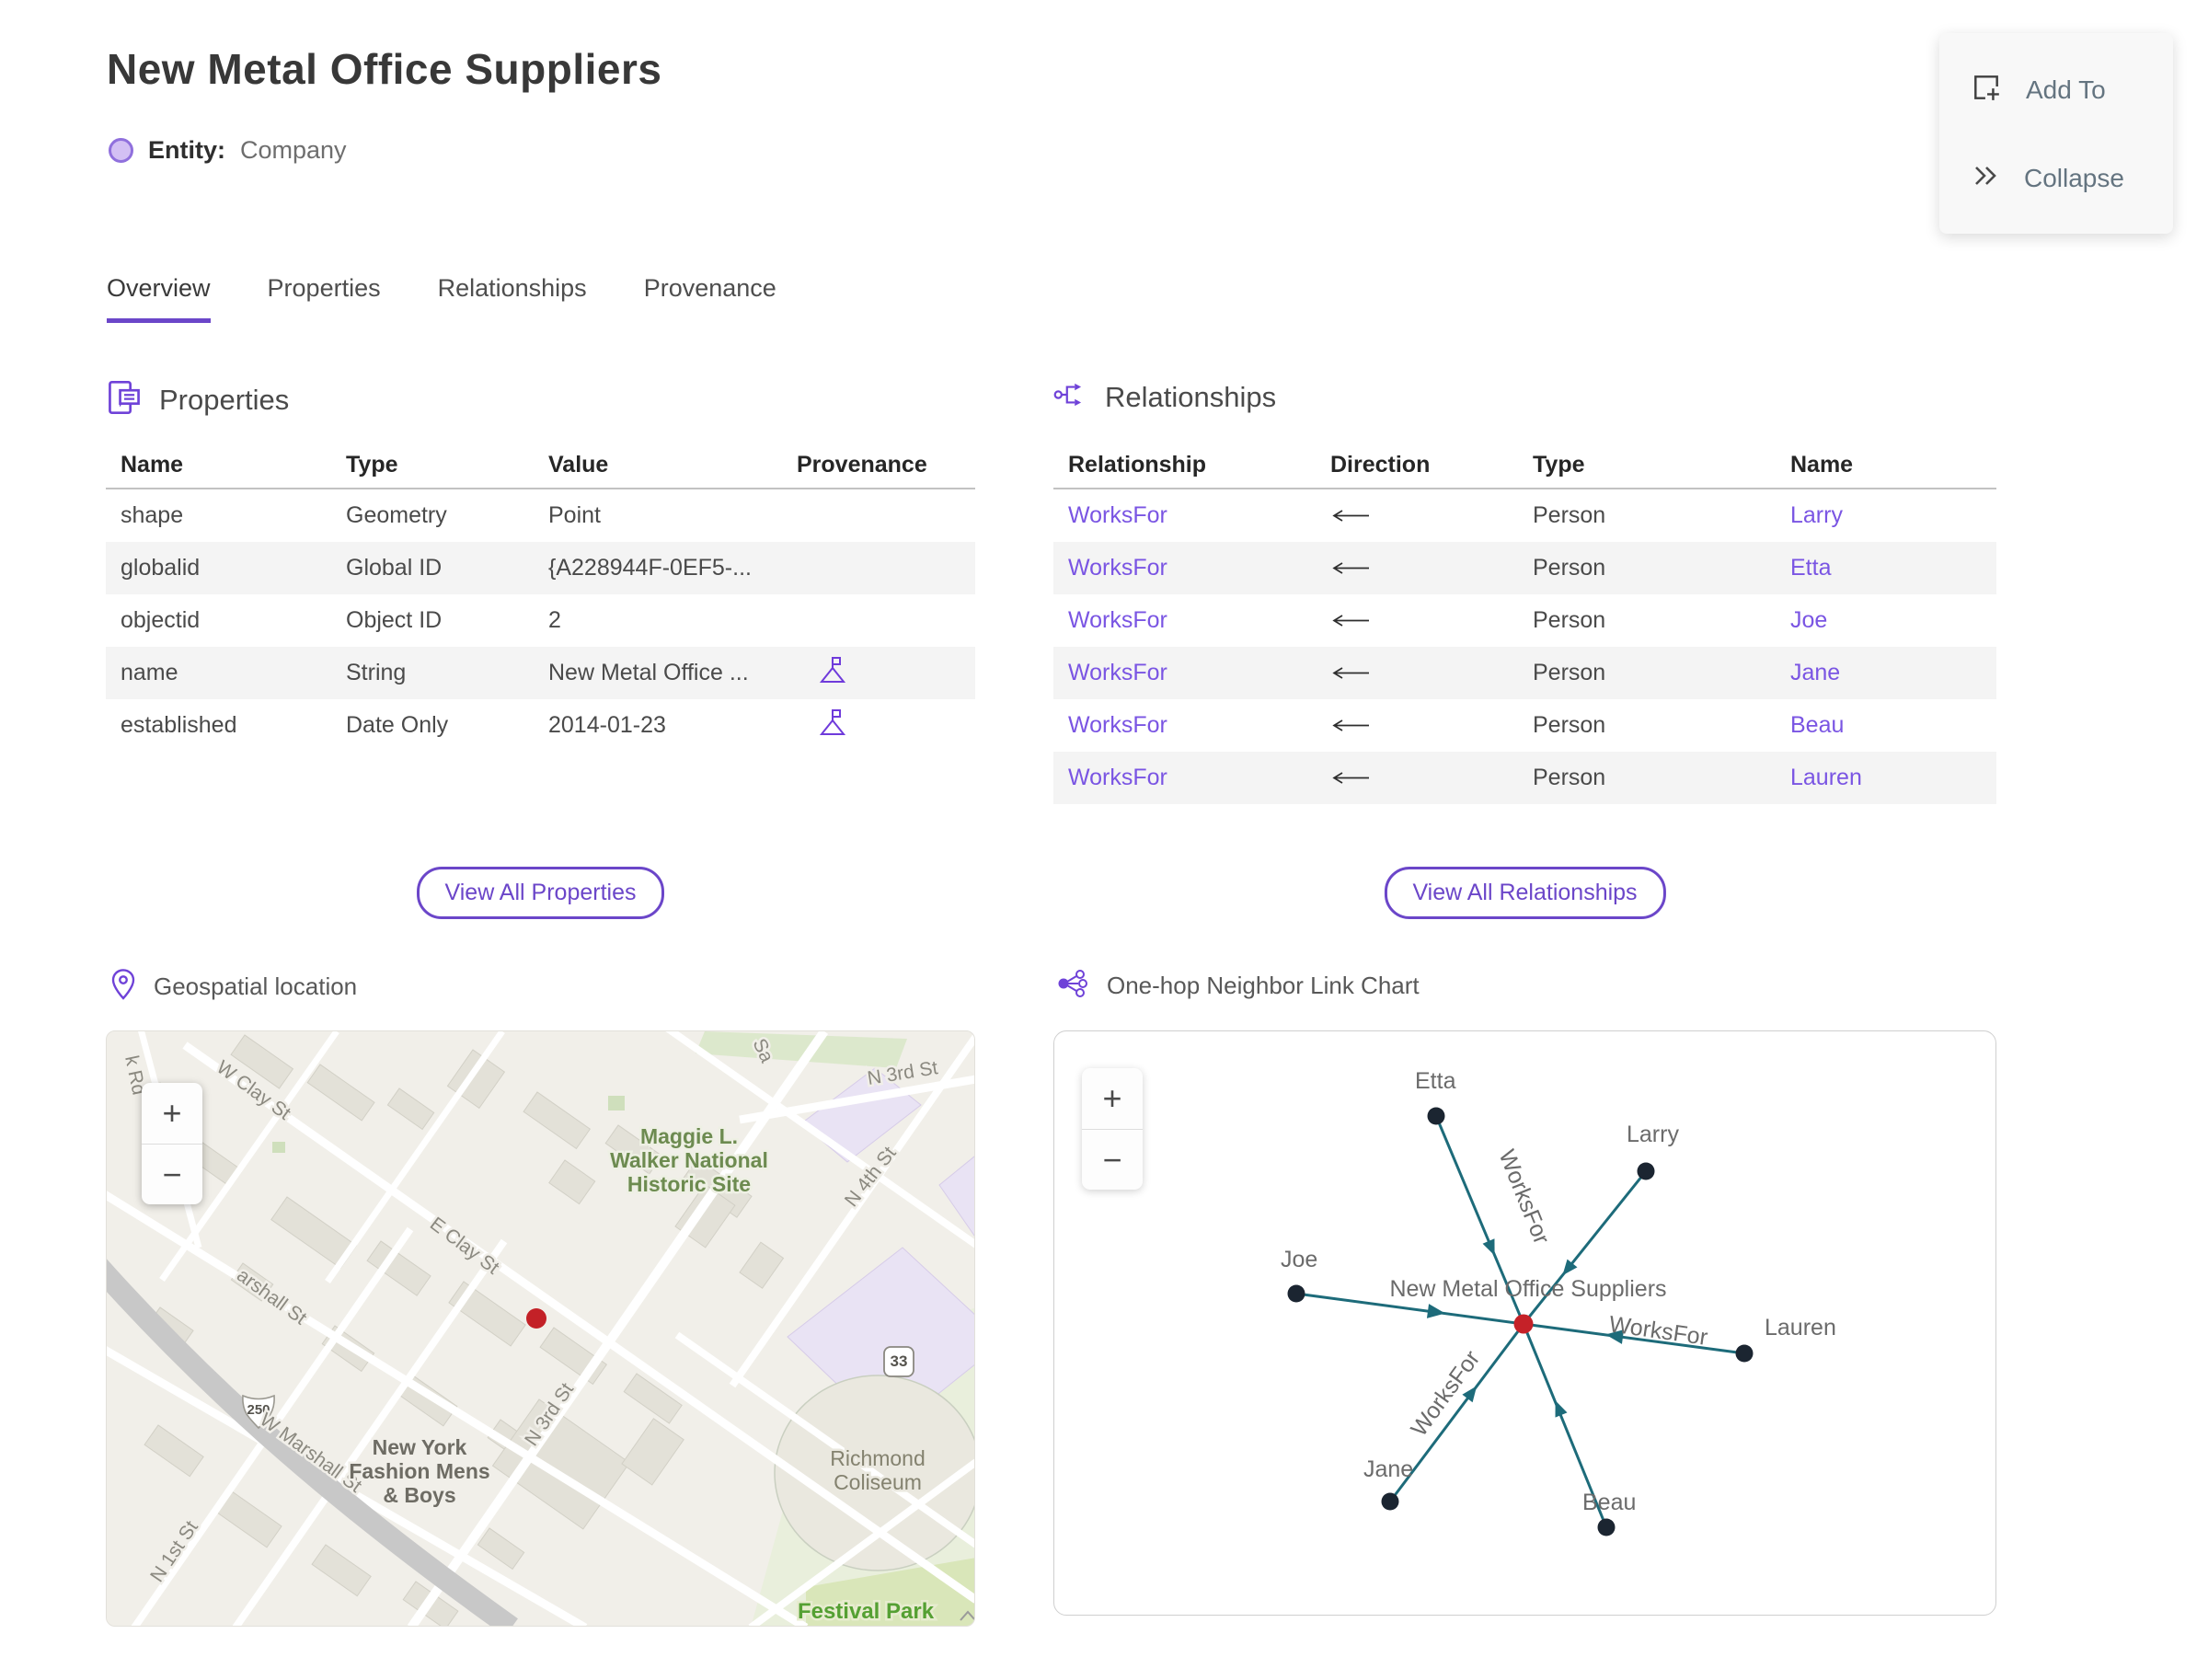  What do you see at coordinates (256, 986) in the screenshot?
I see `geospatial-section-title: Geospatial location` at bounding box center [256, 986].